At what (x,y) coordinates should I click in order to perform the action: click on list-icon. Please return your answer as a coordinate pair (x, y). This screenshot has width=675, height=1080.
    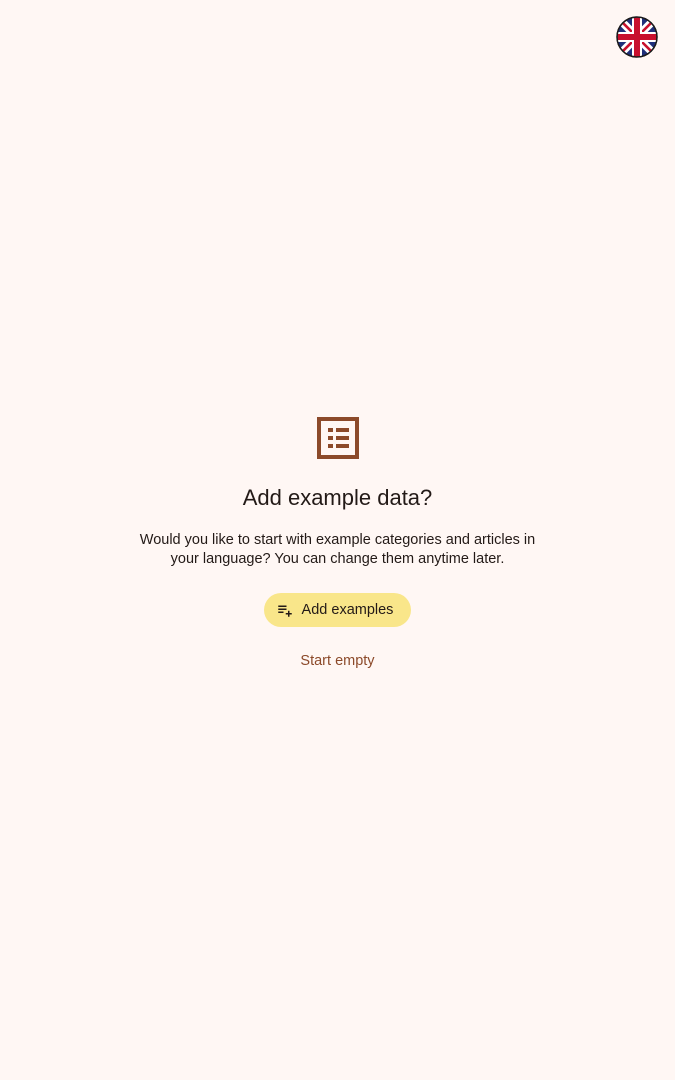
    Looking at the image, I should click on (337, 438).